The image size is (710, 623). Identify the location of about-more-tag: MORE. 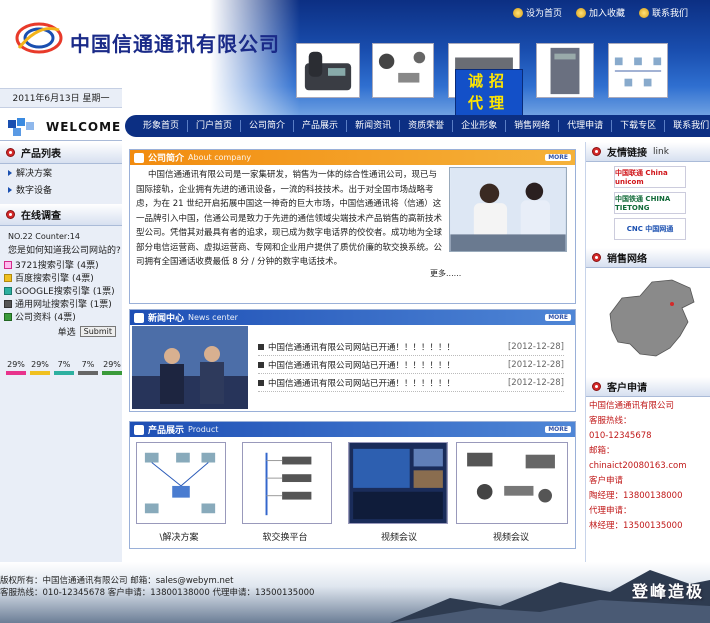
(558, 157).